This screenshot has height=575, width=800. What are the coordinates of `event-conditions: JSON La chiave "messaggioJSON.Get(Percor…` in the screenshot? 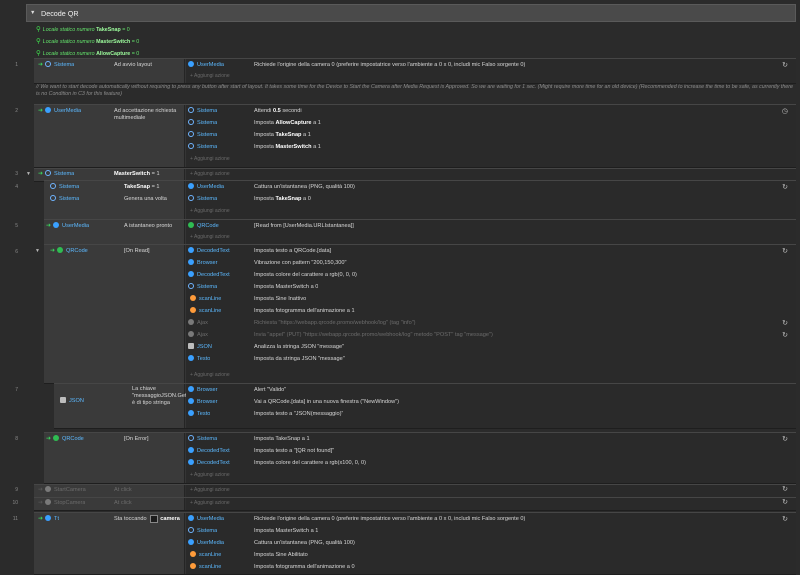 It's located at (134, 406).